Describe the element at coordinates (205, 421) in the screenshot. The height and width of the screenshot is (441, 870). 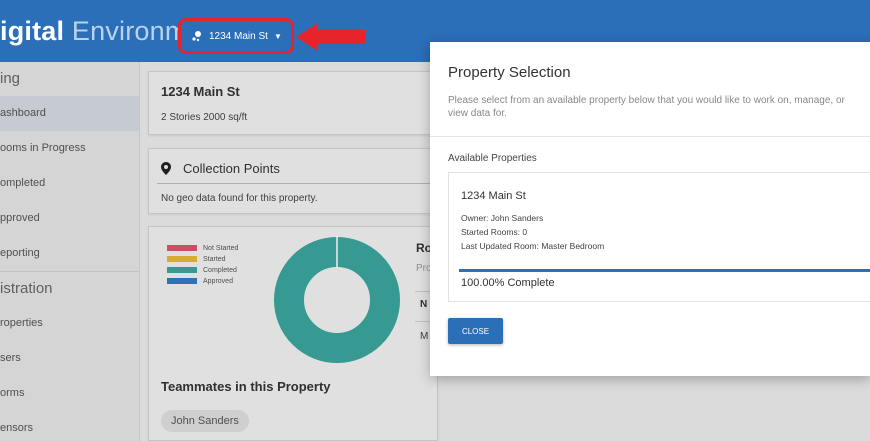
I see `teammate-chip: John Sanders` at that location.